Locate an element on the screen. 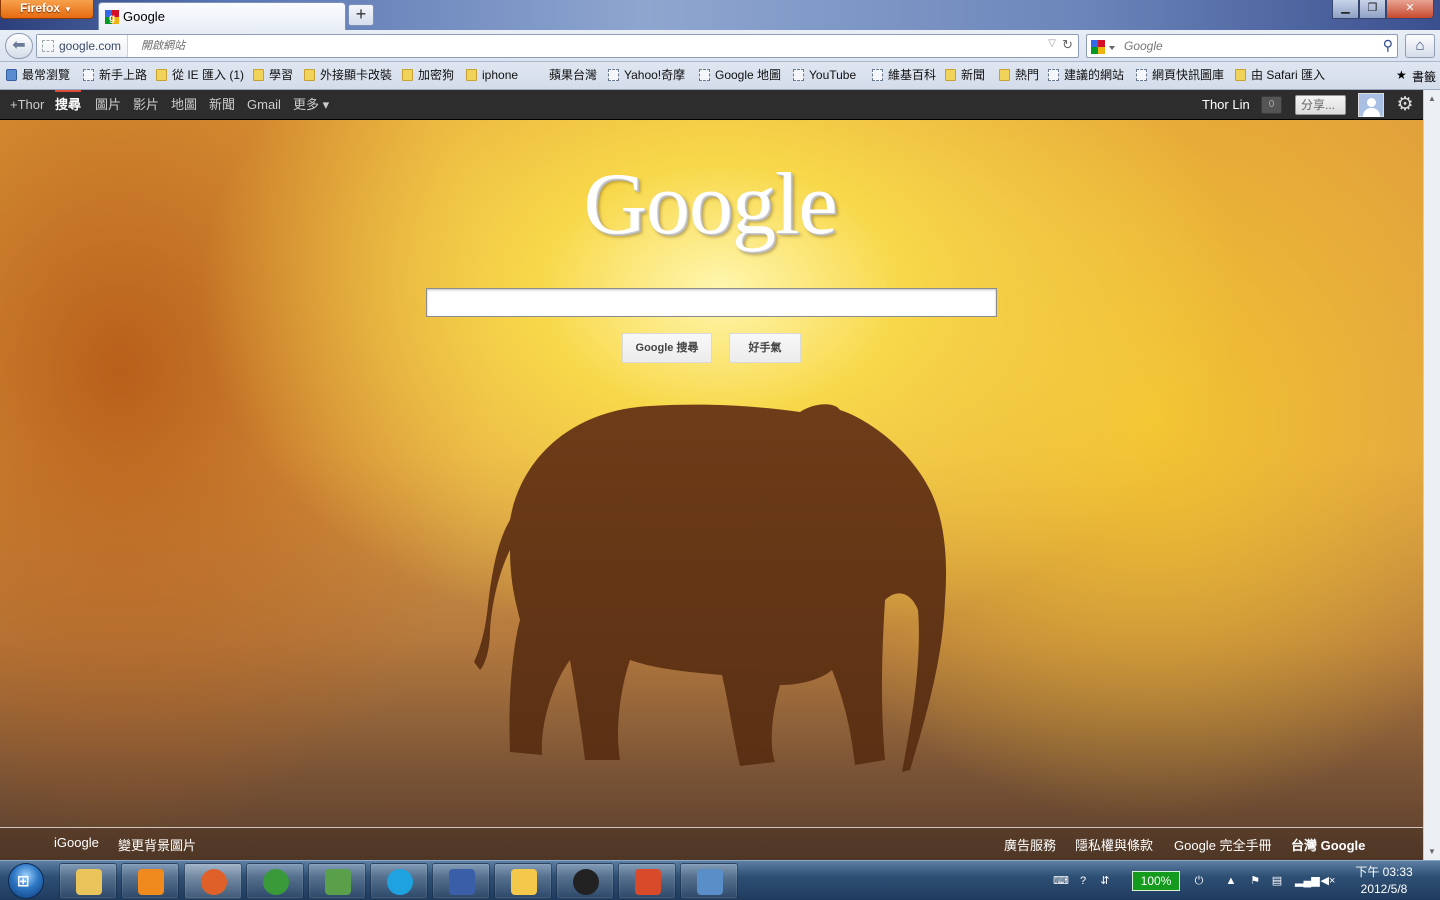  tray-expand-icon: ⇵ is located at coordinates (1105, 881).